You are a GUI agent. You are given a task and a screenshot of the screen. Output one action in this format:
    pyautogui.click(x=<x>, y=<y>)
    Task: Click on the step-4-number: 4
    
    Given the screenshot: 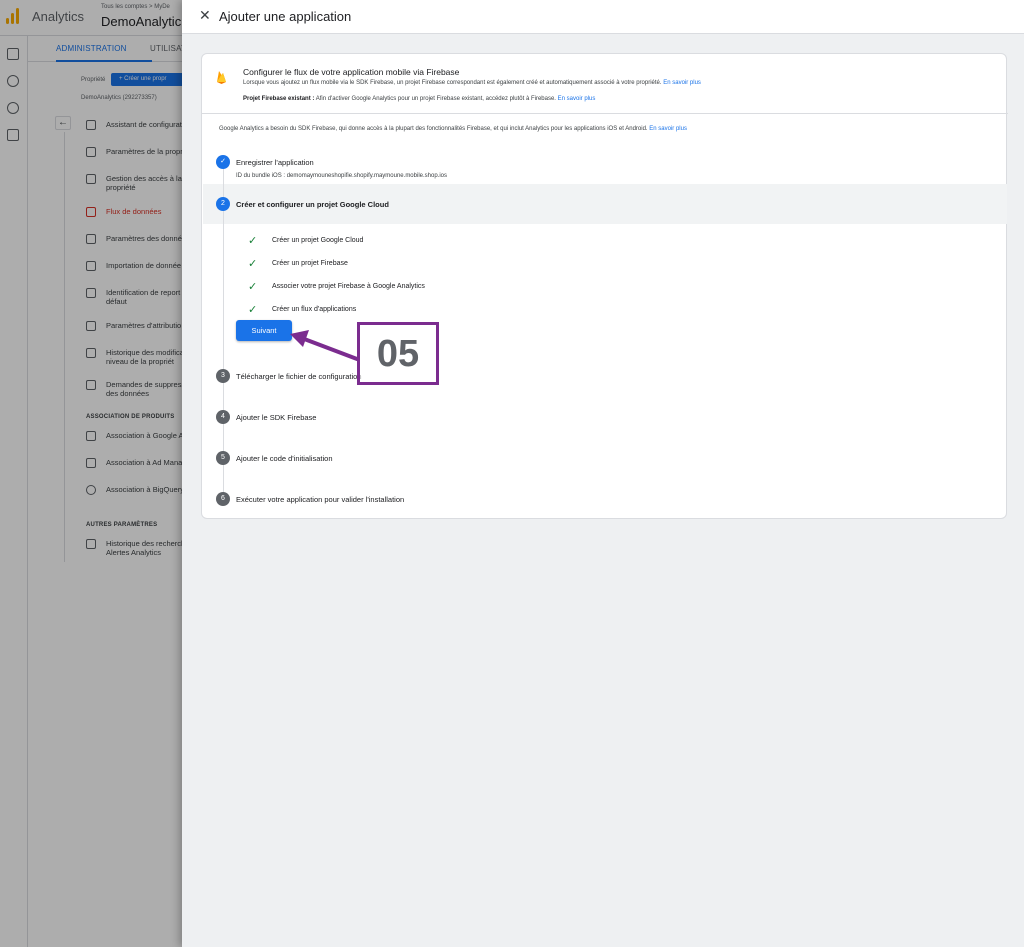 What is the action you would take?
    pyautogui.click(x=223, y=417)
    